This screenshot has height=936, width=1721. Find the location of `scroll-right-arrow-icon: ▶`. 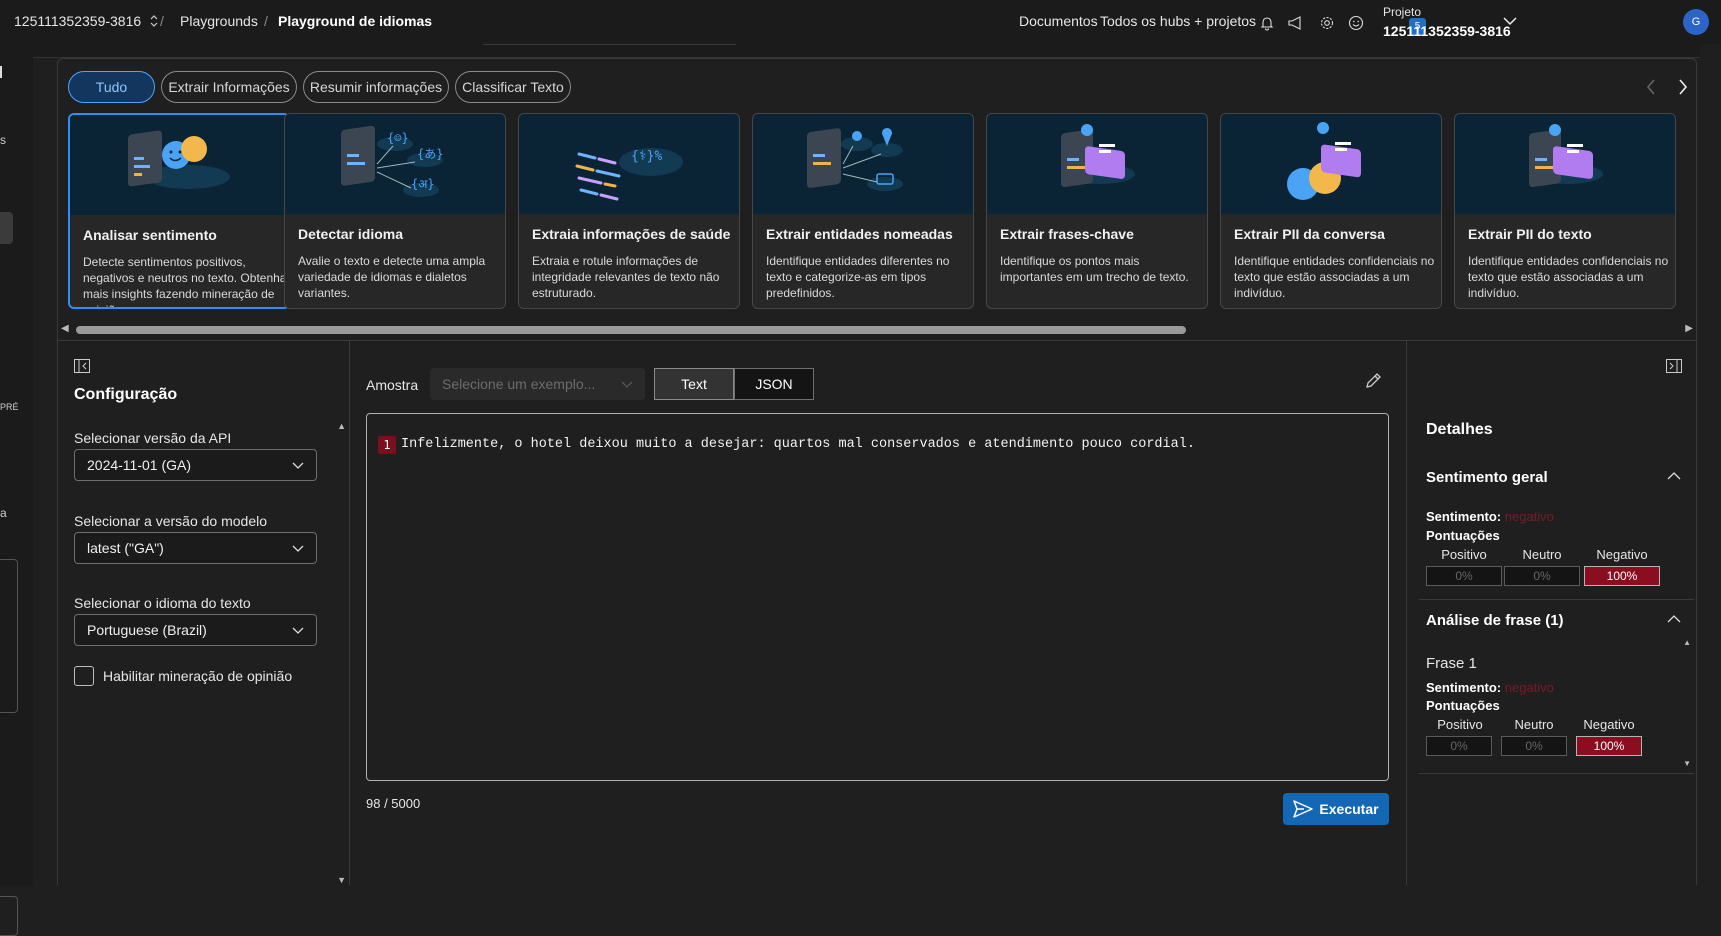

scroll-right-arrow-icon: ▶ is located at coordinates (1689, 328).